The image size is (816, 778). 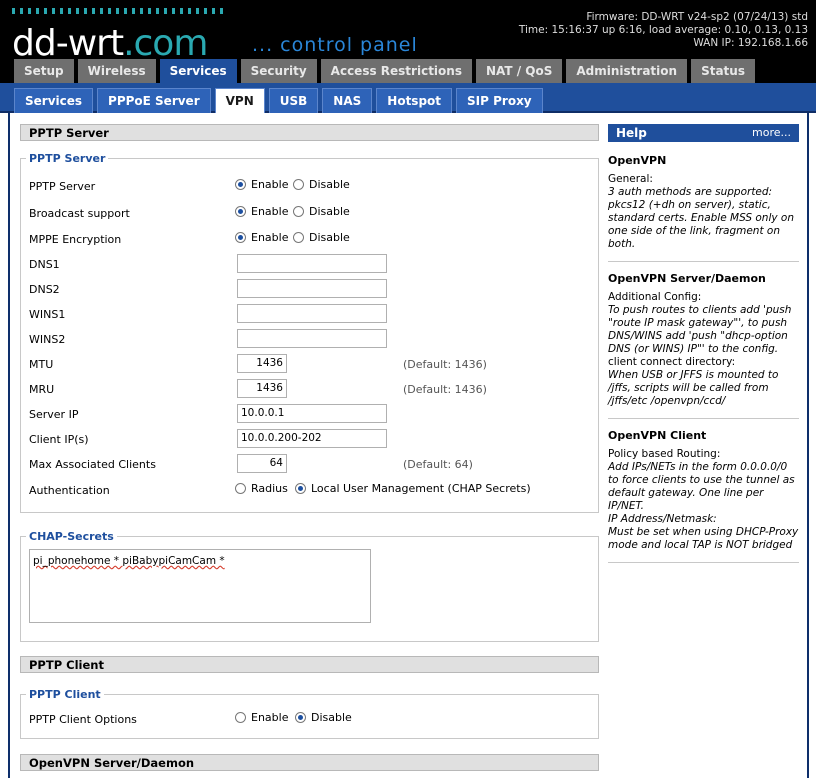 What do you see at coordinates (262, 363) in the screenshot?
I see `mtu-input: 1436` at bounding box center [262, 363].